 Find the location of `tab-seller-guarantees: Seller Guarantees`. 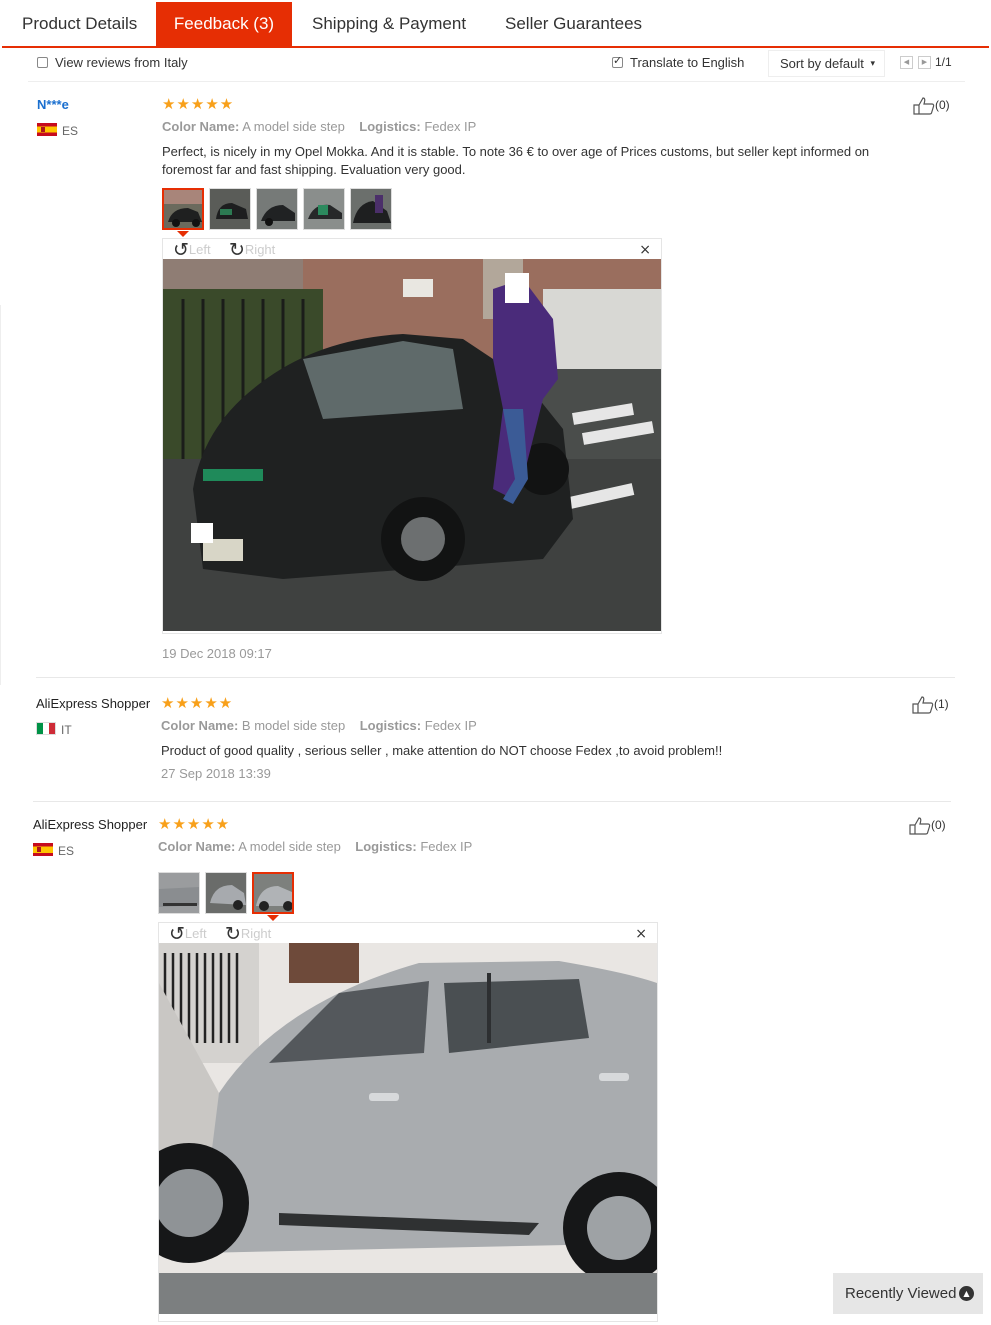

tab-seller-guarantees: Seller Guarantees is located at coordinates (572, 24).